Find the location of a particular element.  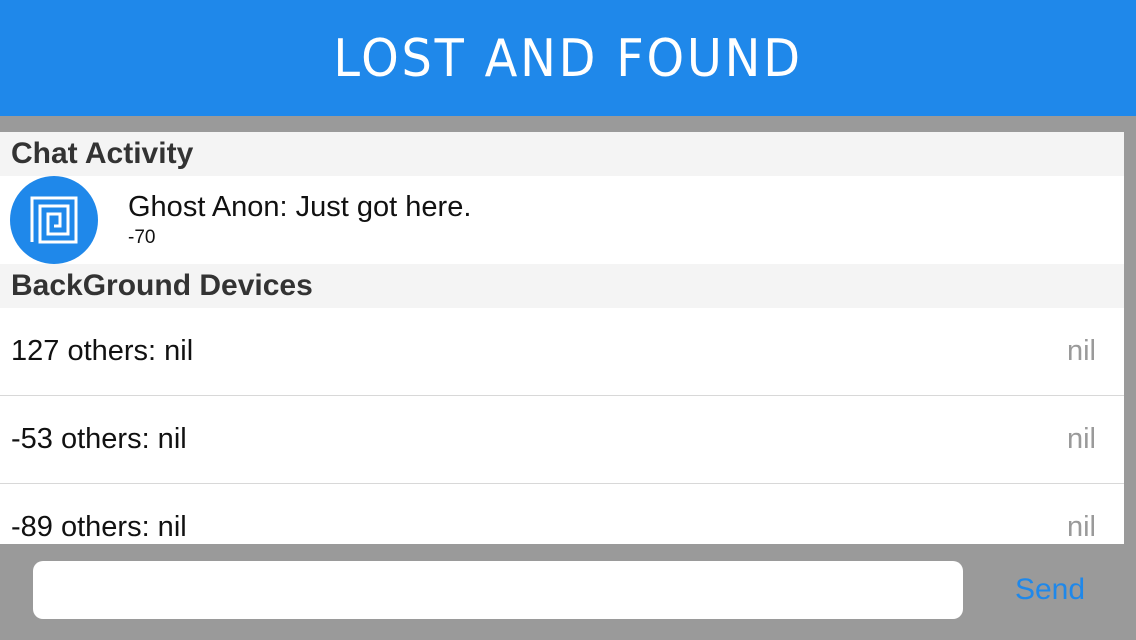

table-row: -53 others: nil nil is located at coordinates (562, 440).